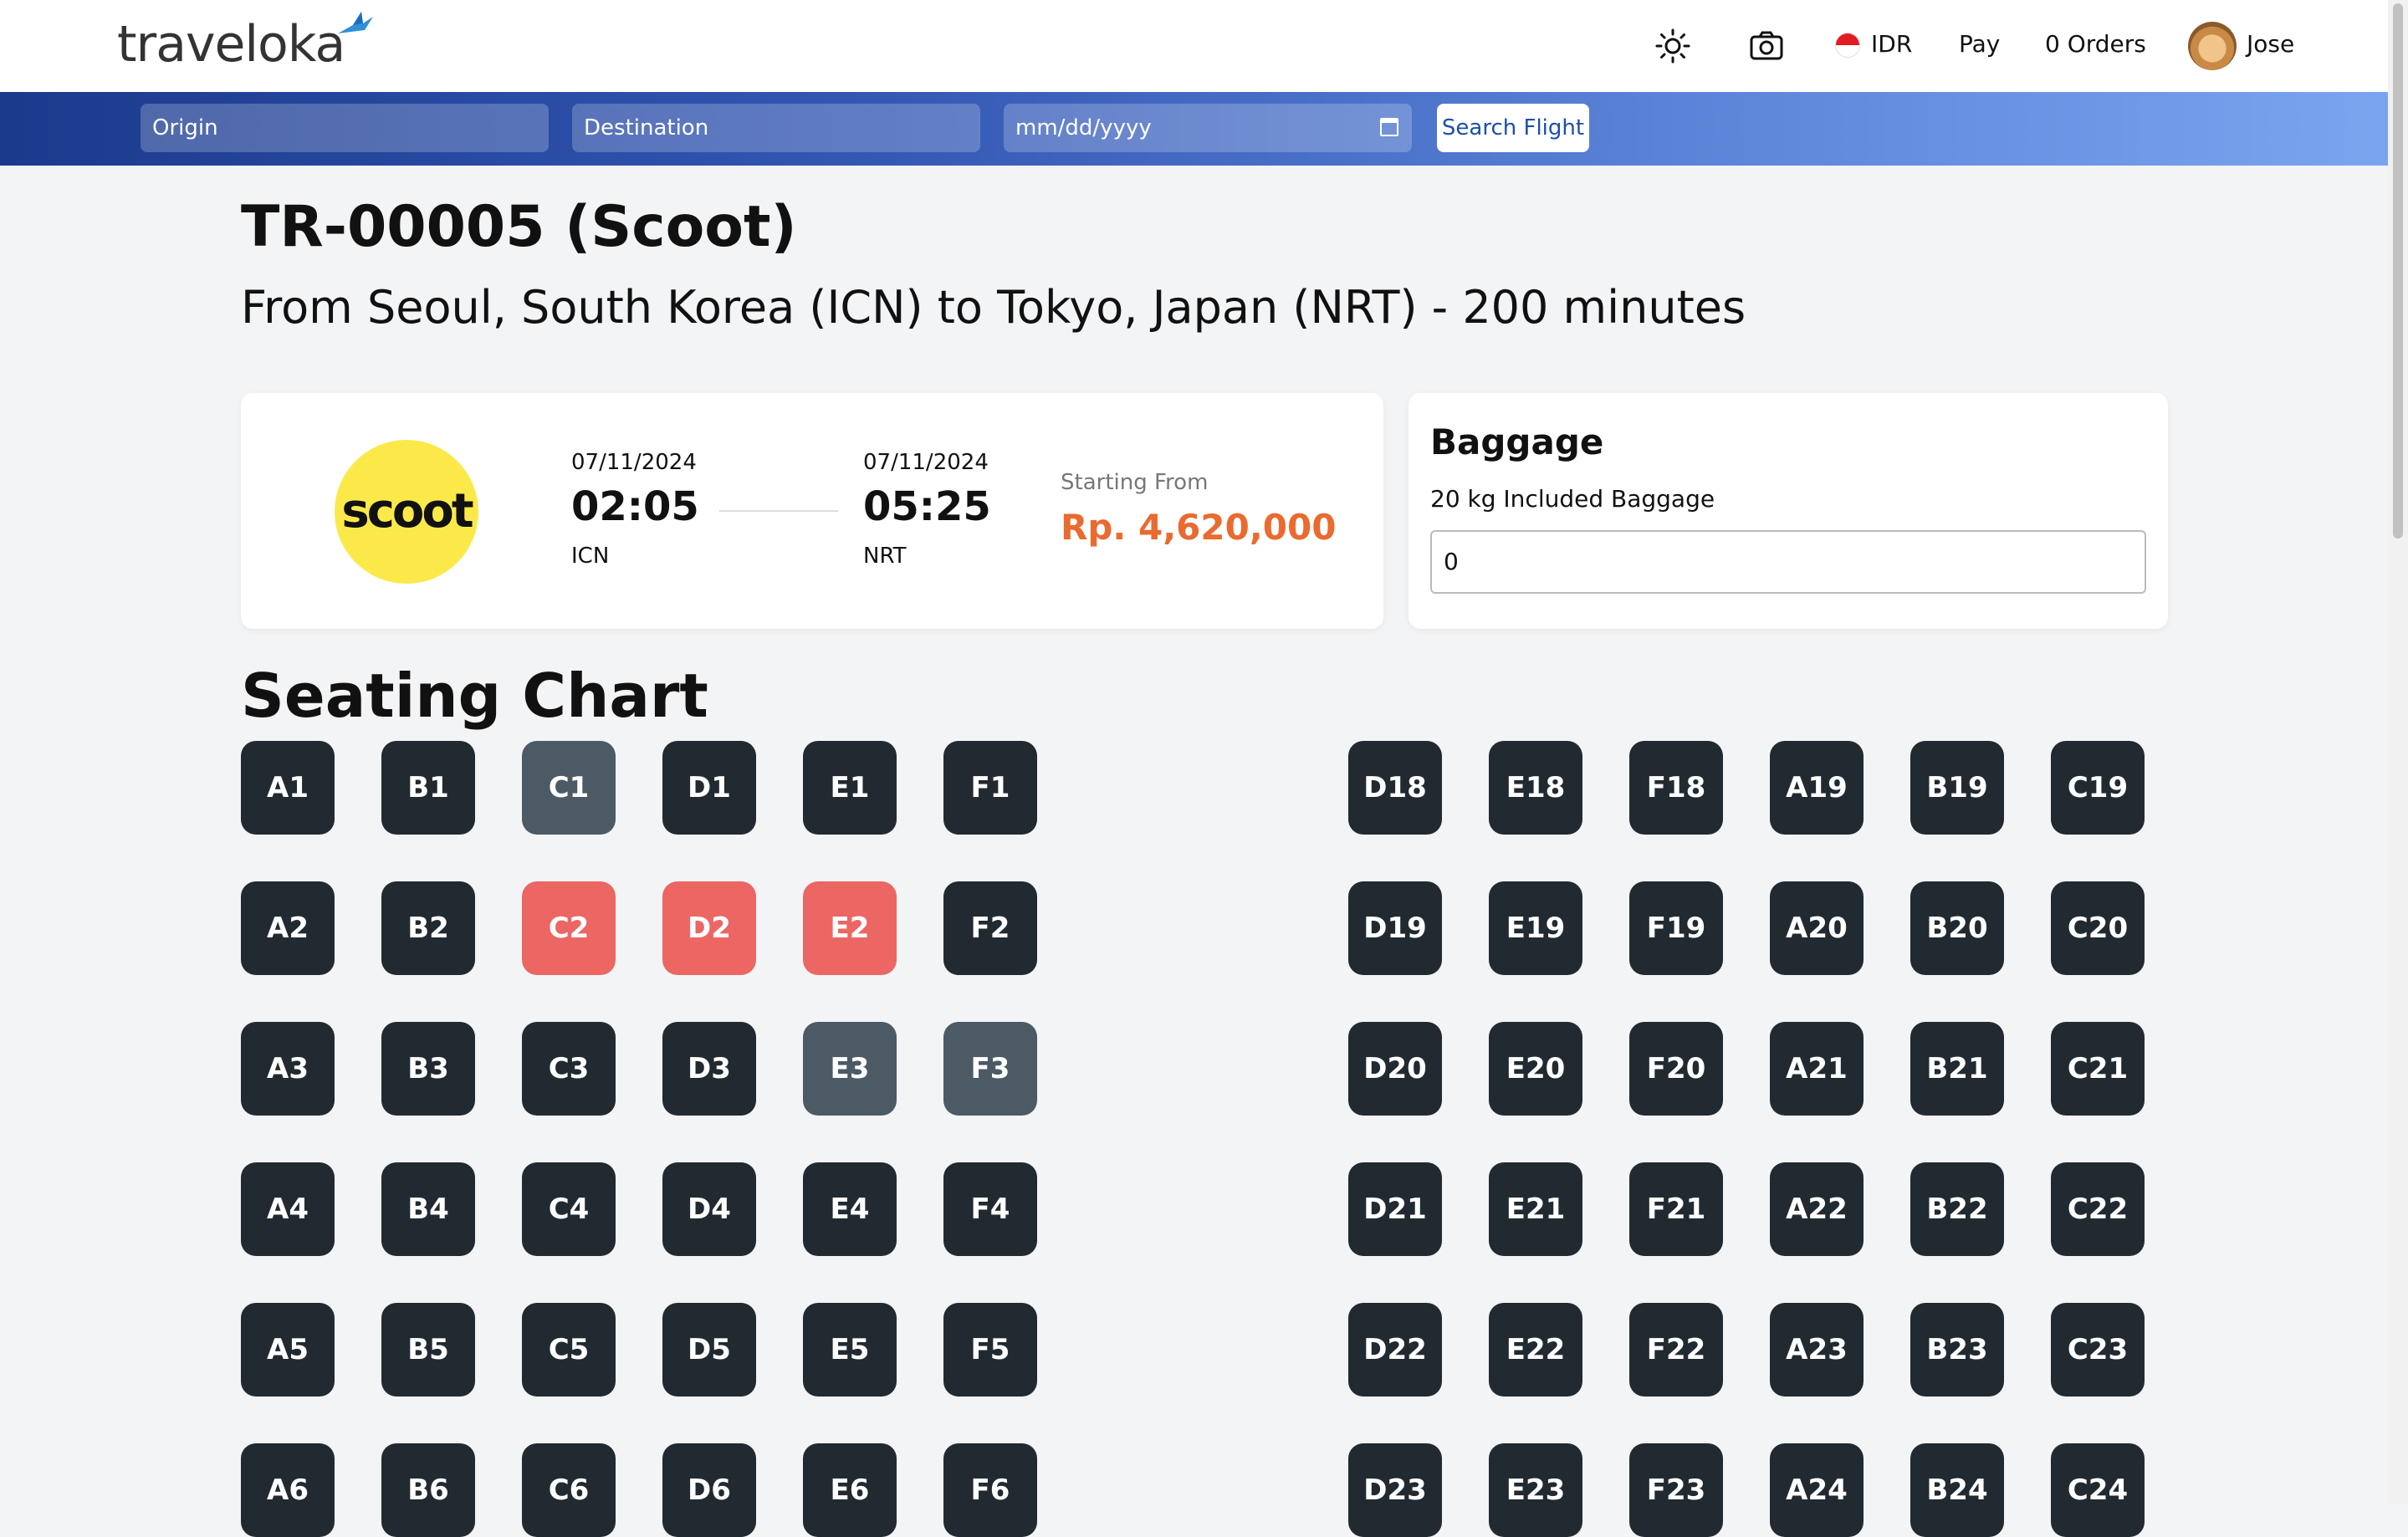  What do you see at coordinates (990, 788) in the screenshot?
I see `seat-f1: F1` at bounding box center [990, 788].